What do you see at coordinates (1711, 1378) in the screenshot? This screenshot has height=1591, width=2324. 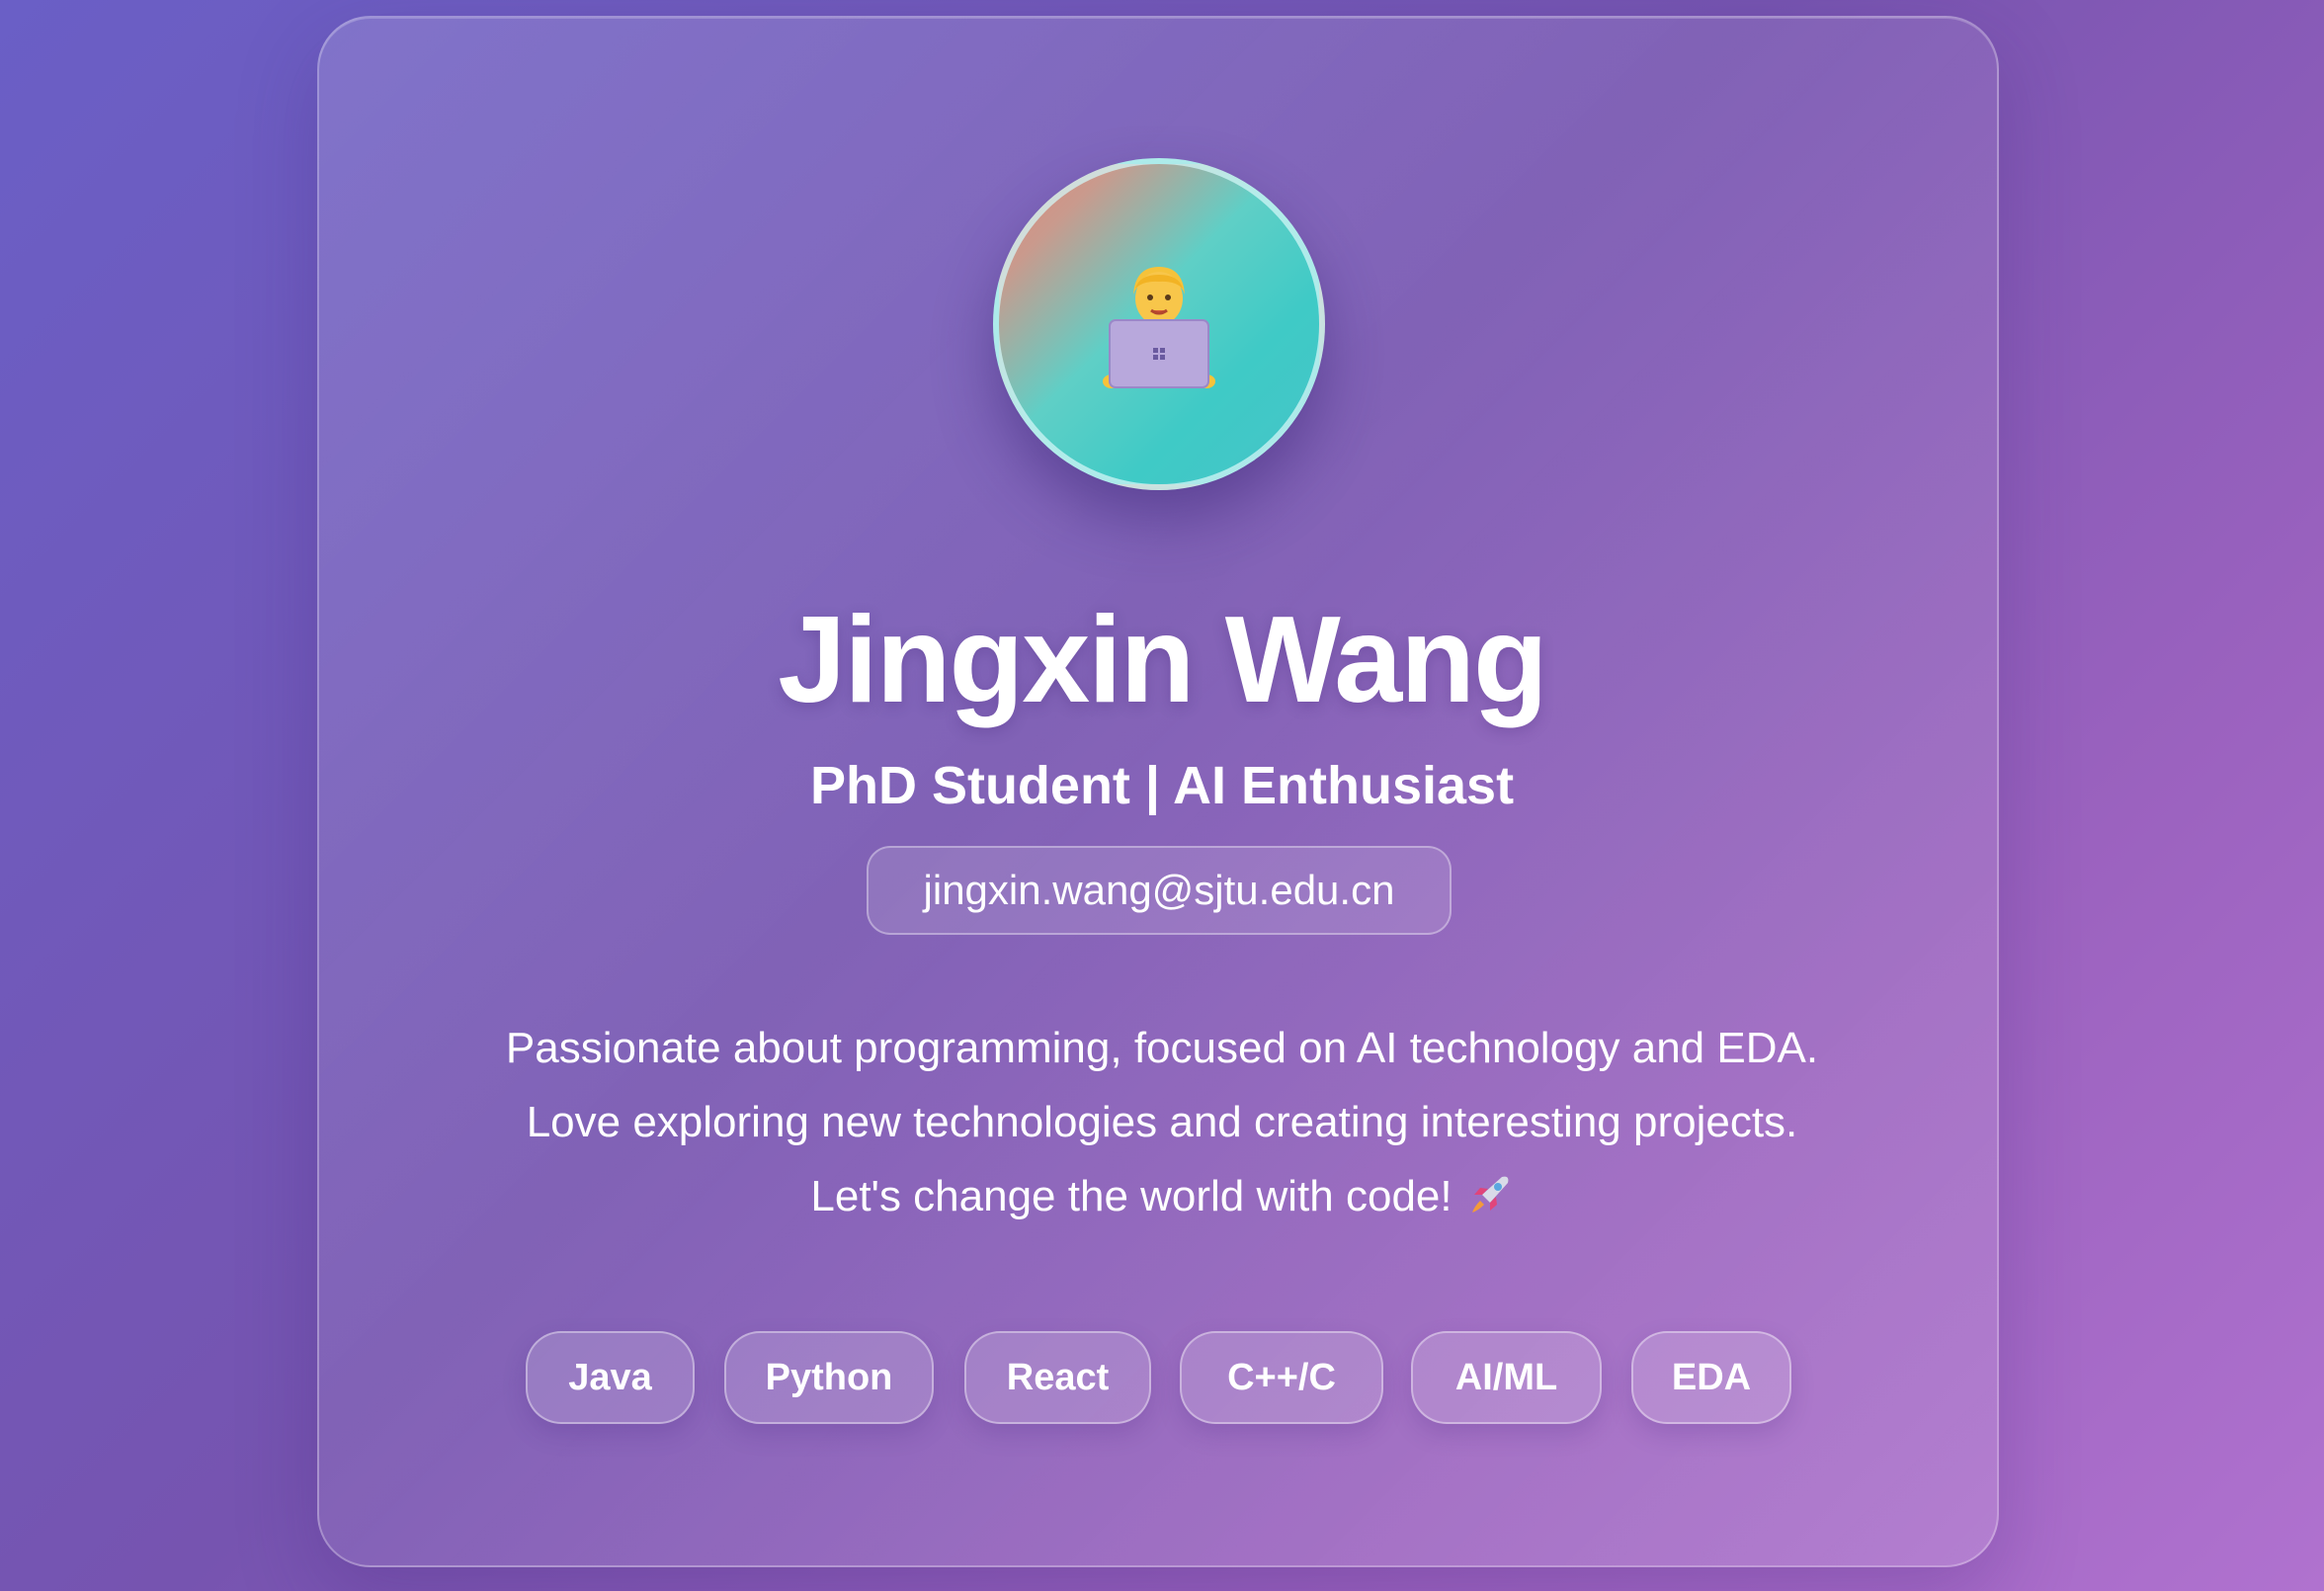 I see `tag-eda: EDA` at bounding box center [1711, 1378].